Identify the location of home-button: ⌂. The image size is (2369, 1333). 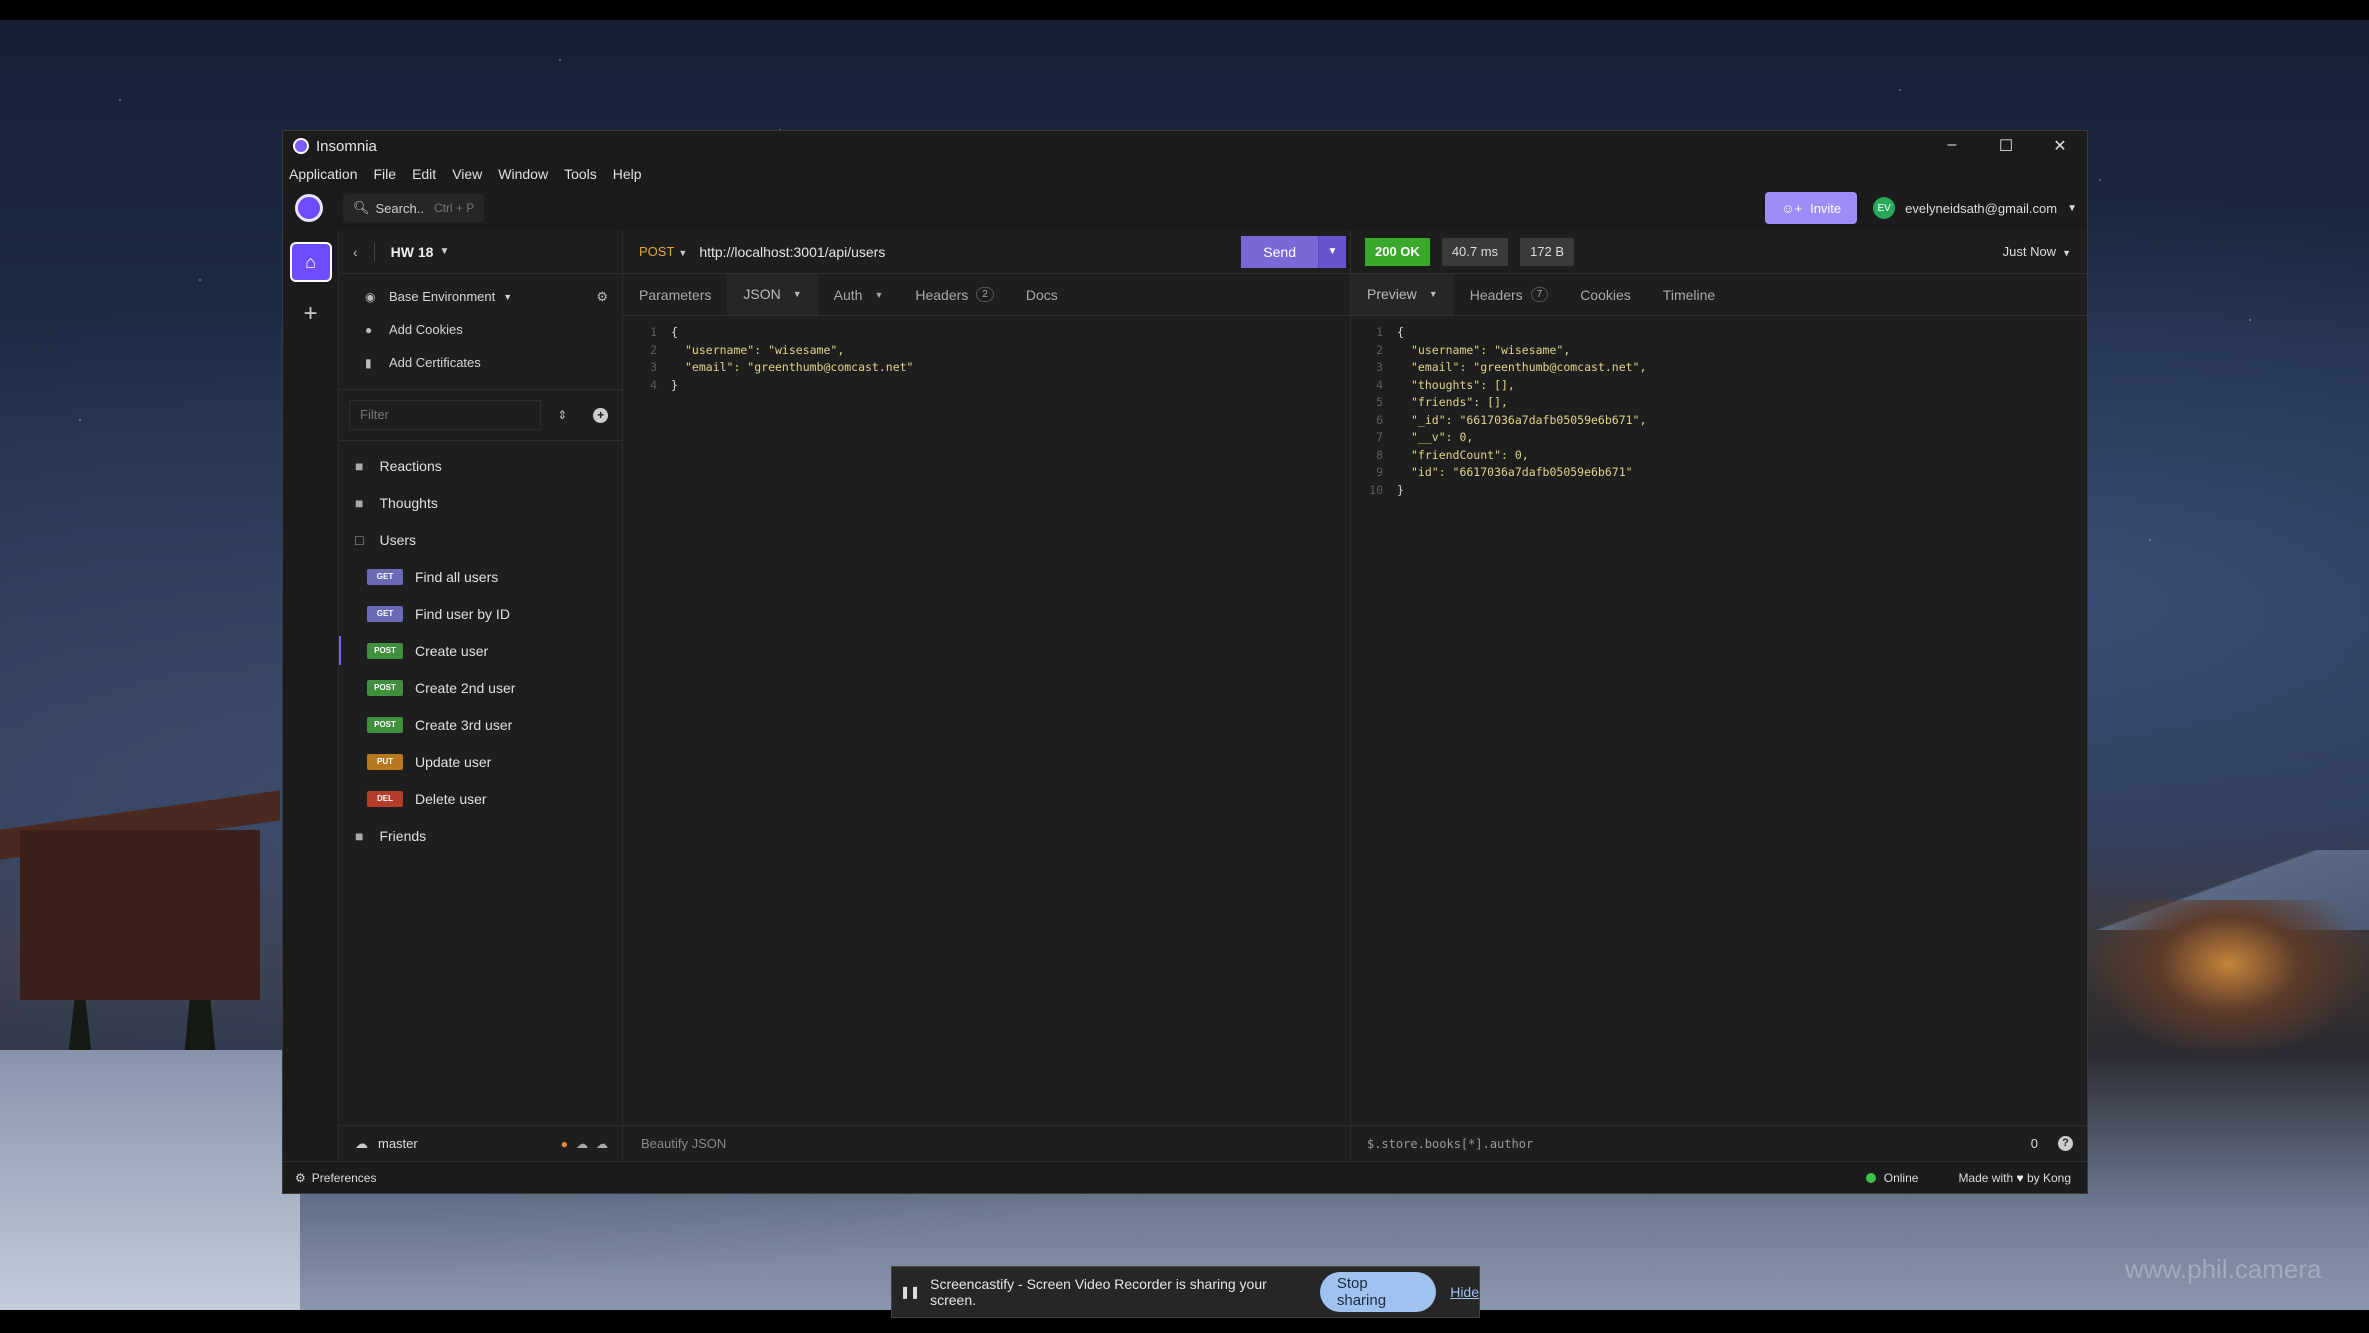
(310, 262).